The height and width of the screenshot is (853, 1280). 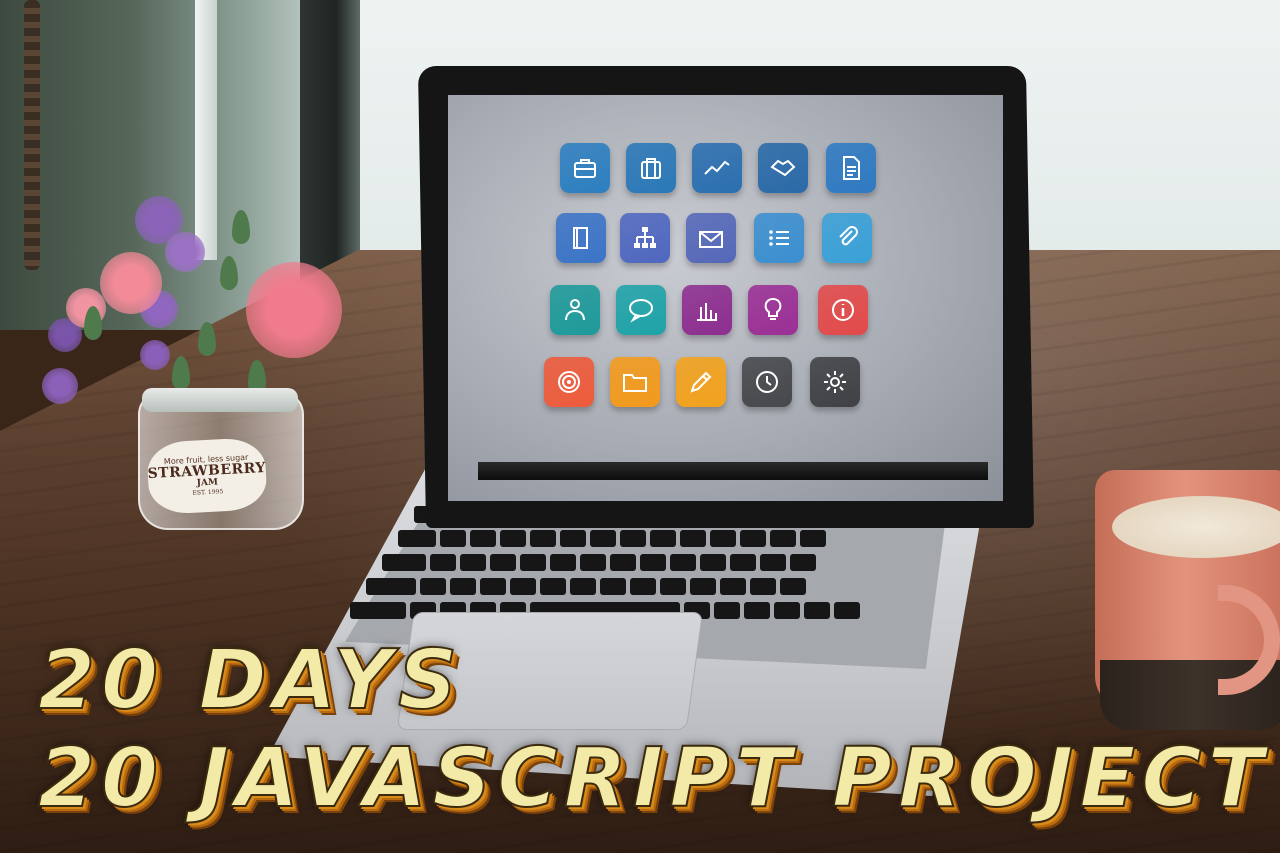 I want to click on target-icon, so click(x=569, y=382).